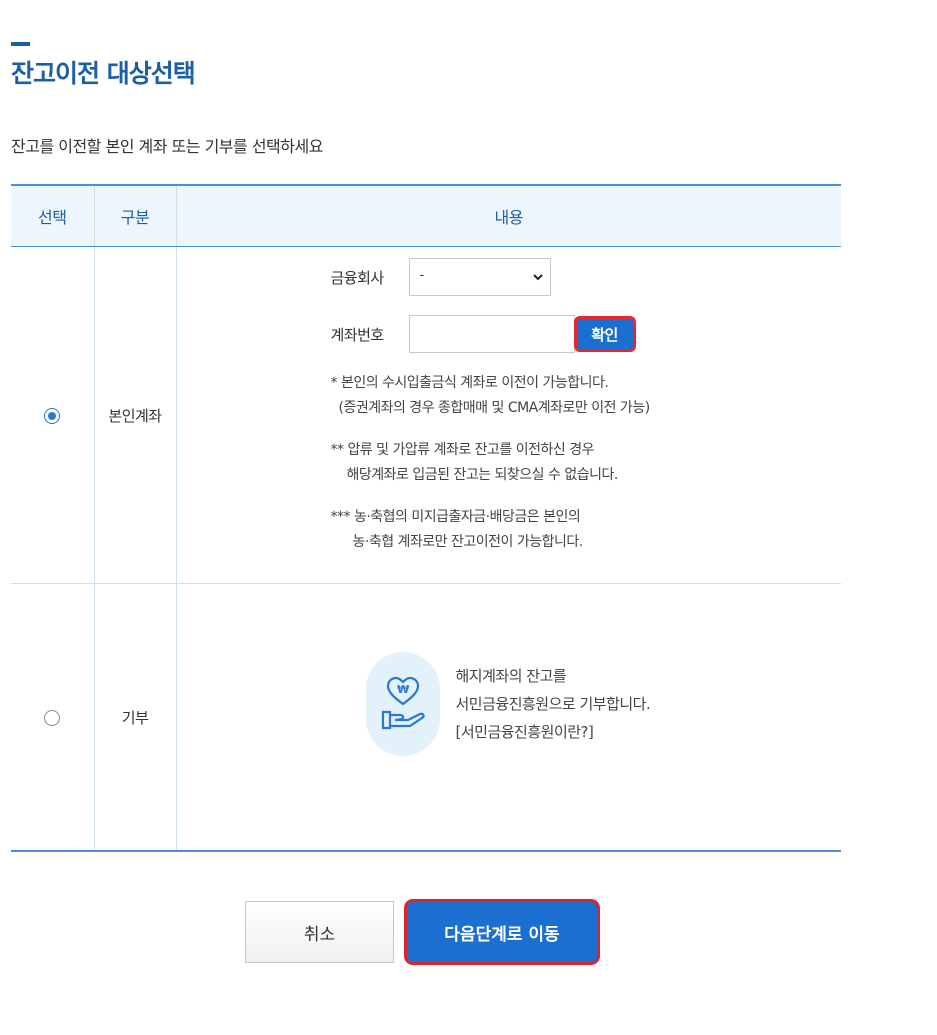 This screenshot has width=937, height=1035. Describe the element at coordinates (508, 216) in the screenshot. I see `header-content: 내용` at that location.